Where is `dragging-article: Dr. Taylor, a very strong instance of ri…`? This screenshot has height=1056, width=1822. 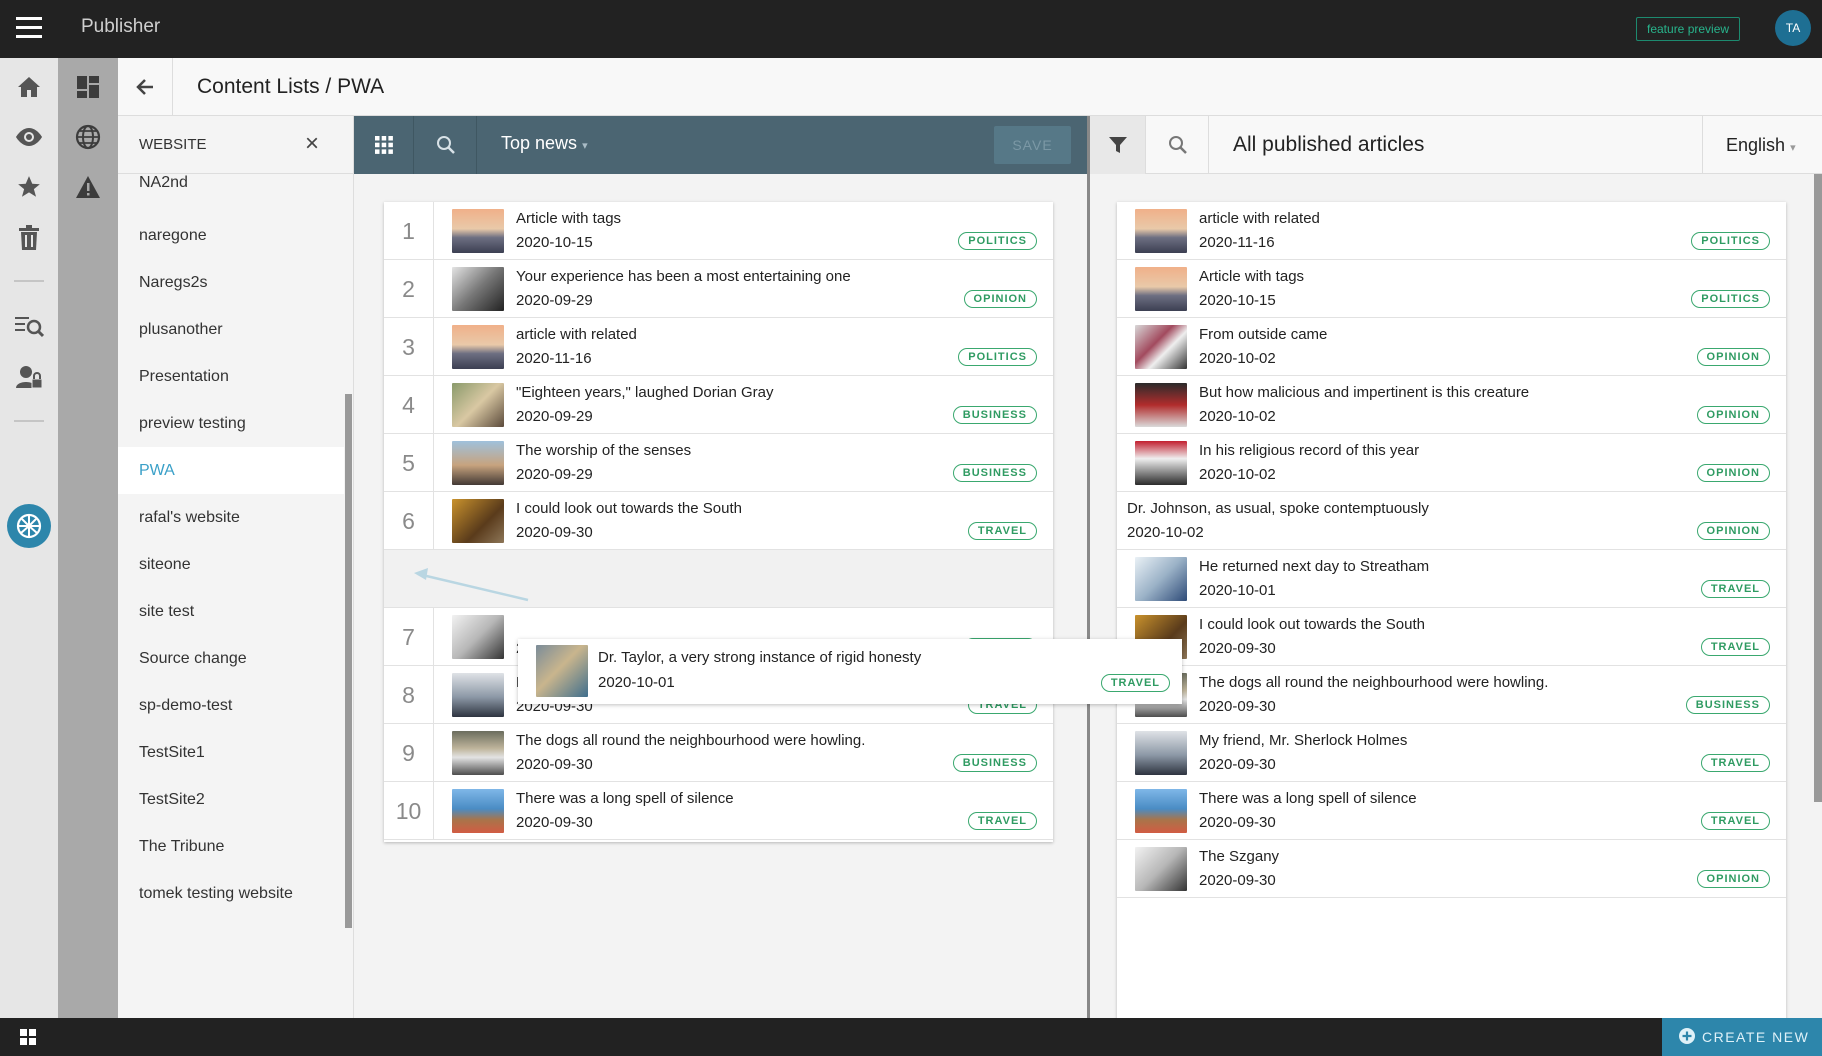
dragging-article: Dr. Taylor, a very strong instance of ri… is located at coordinates (850, 671).